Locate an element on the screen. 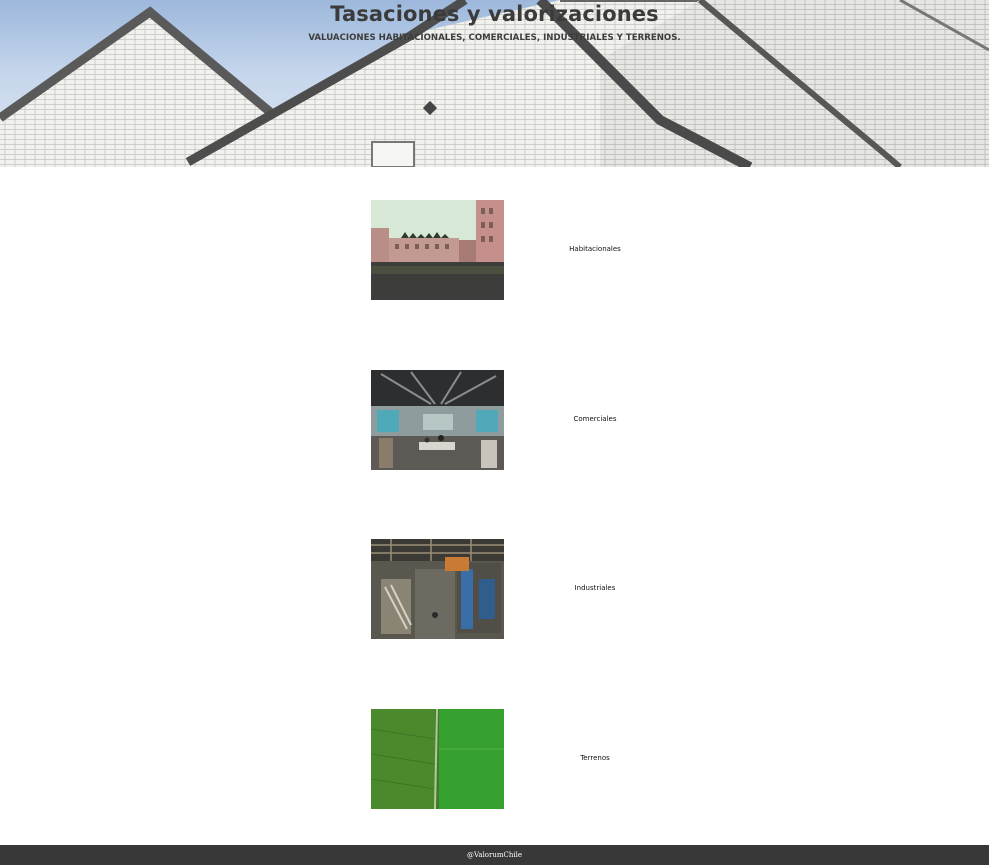  residential-photo is located at coordinates (437, 250).